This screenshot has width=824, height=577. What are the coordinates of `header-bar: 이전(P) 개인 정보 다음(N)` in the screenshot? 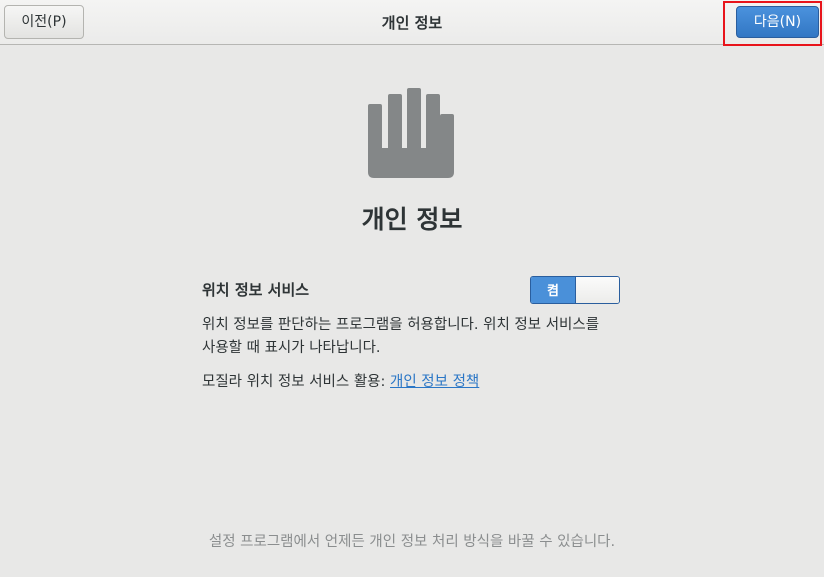 It's located at (412, 23).